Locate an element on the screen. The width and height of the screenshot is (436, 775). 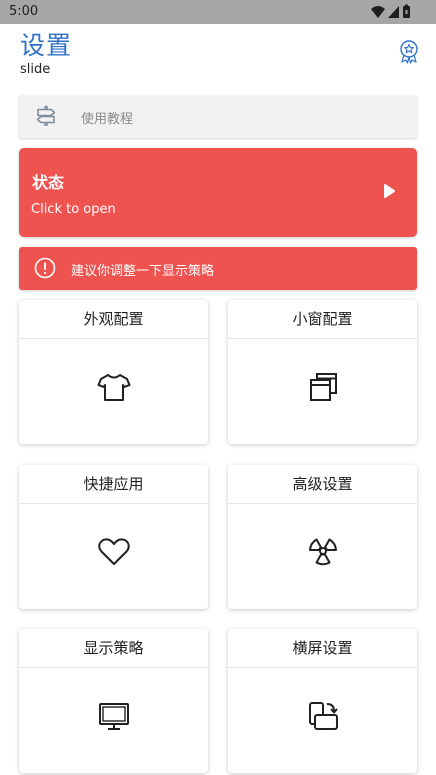
signal-icon is located at coordinates (393, 12).